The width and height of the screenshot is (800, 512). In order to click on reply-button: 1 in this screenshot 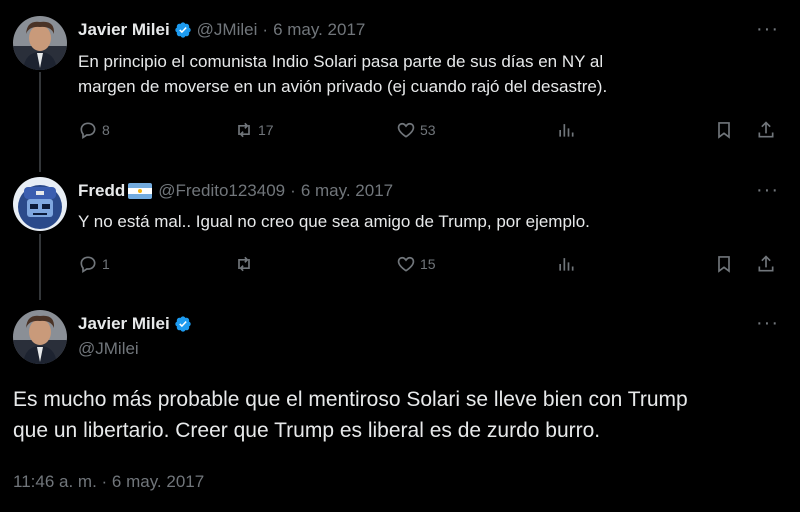, I will do `click(94, 264)`.